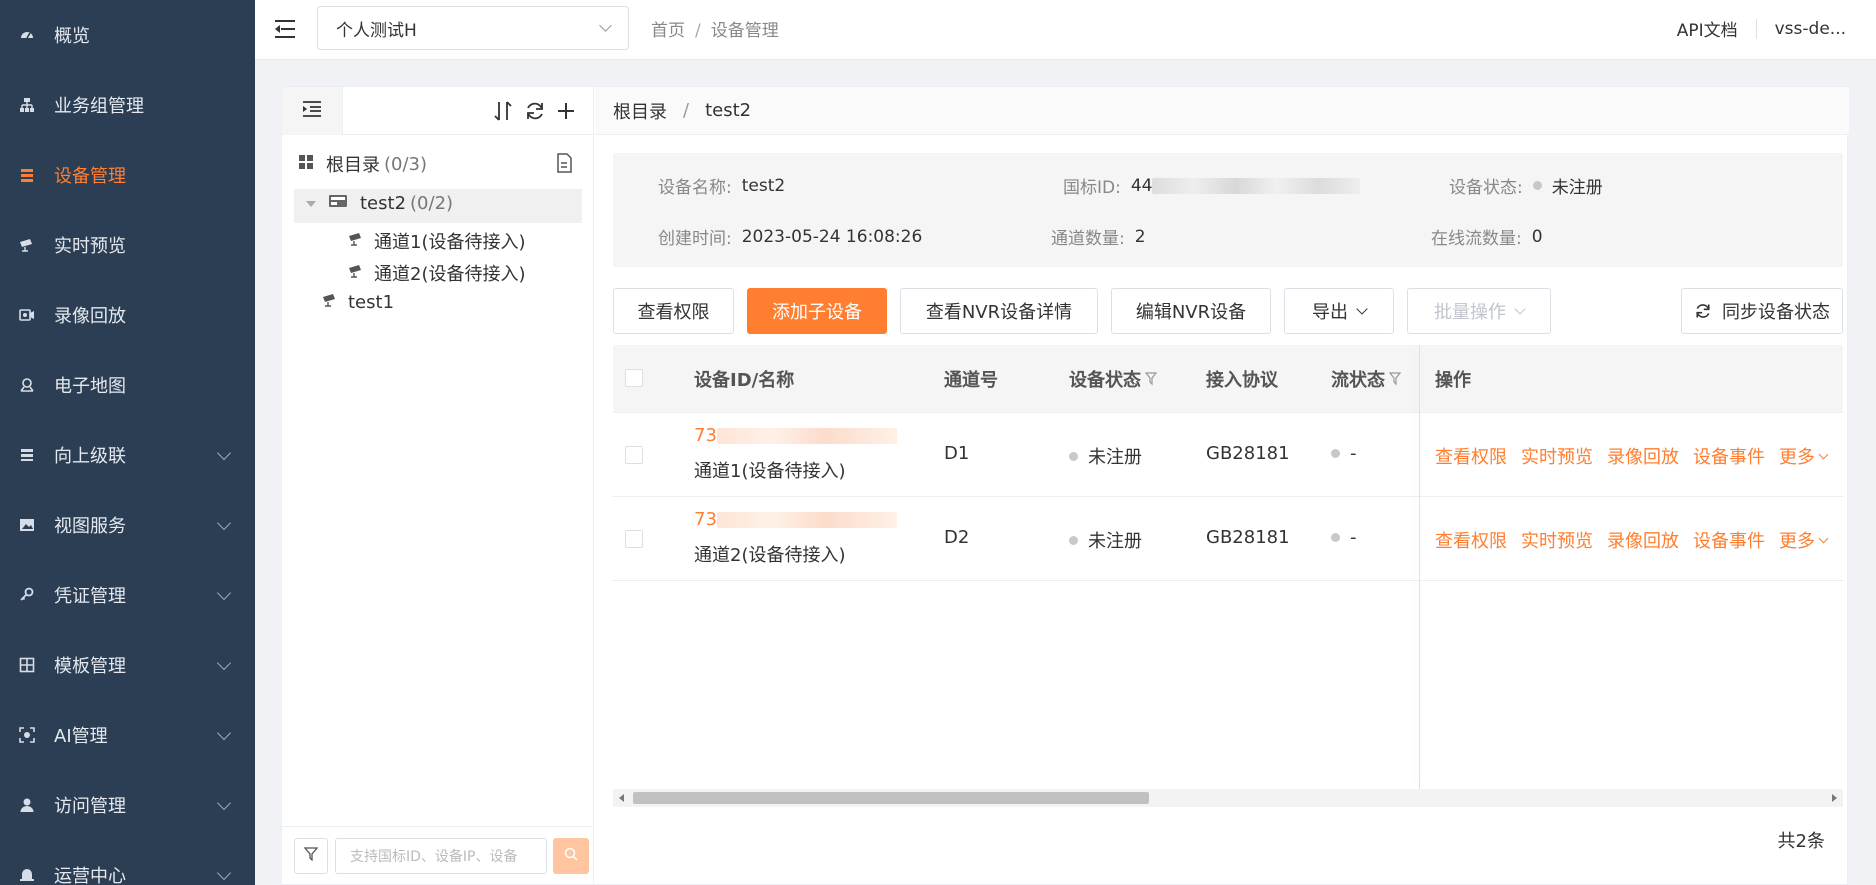 This screenshot has width=1876, height=885. I want to click on export-file-icon, so click(565, 165).